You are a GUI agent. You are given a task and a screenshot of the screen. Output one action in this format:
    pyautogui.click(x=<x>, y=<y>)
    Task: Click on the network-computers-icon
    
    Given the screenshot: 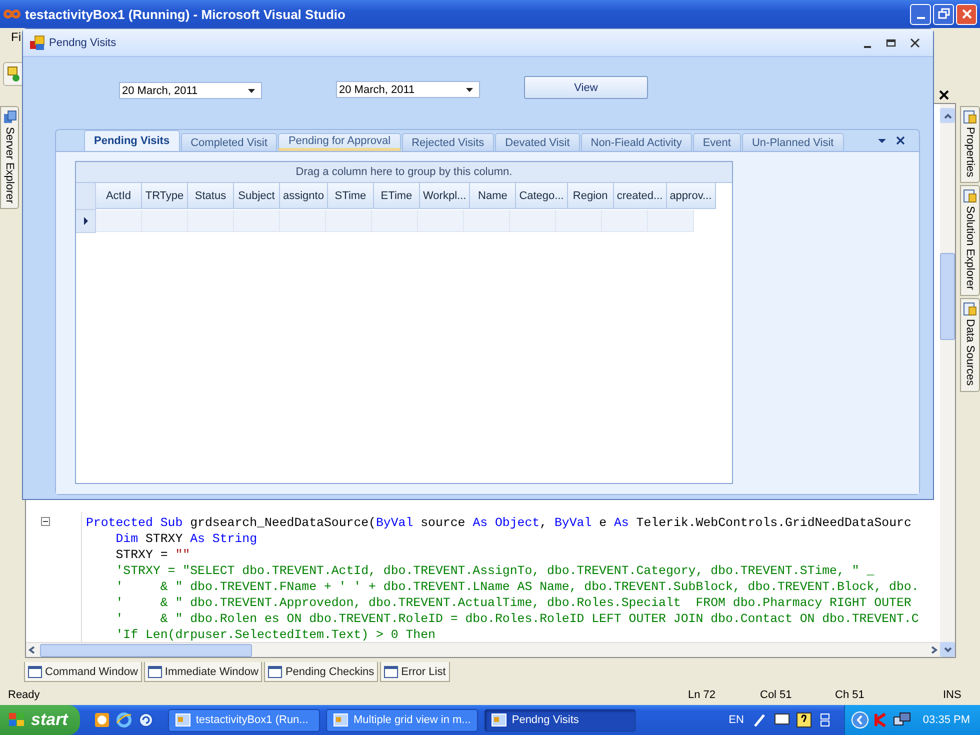 What is the action you would take?
    pyautogui.click(x=901, y=720)
    